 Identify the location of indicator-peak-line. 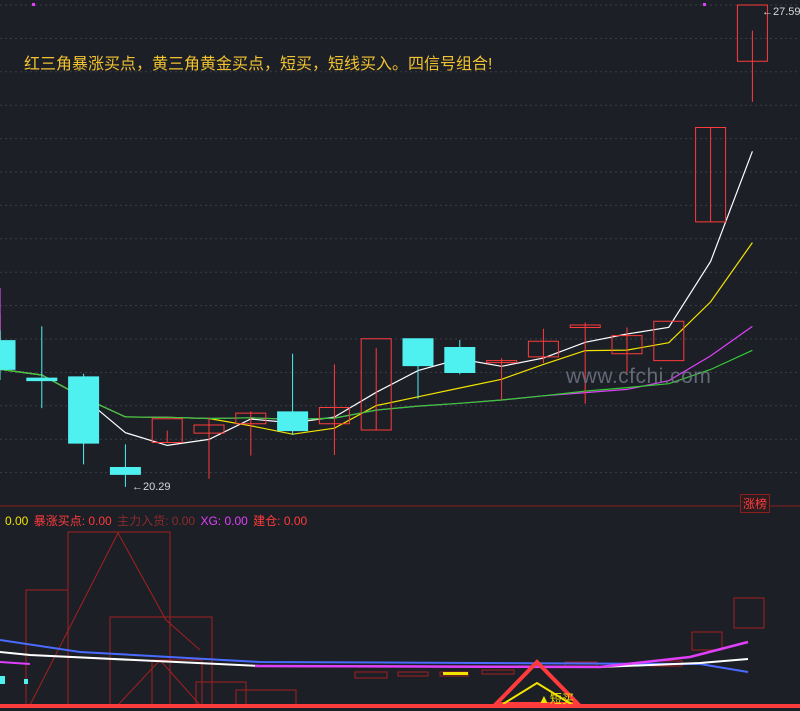
(115, 618).